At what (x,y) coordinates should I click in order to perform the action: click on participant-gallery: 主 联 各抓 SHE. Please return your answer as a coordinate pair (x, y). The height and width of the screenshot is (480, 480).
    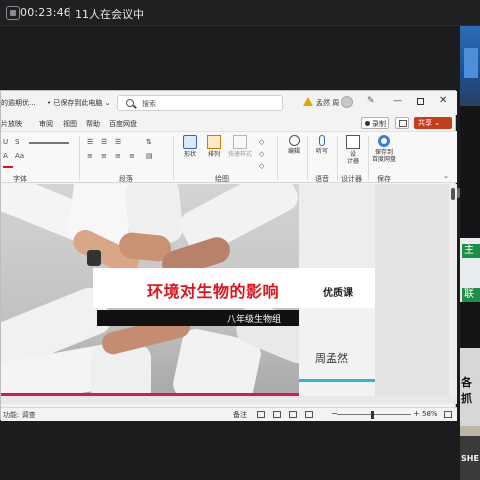
    Looking at the image, I should click on (470, 253).